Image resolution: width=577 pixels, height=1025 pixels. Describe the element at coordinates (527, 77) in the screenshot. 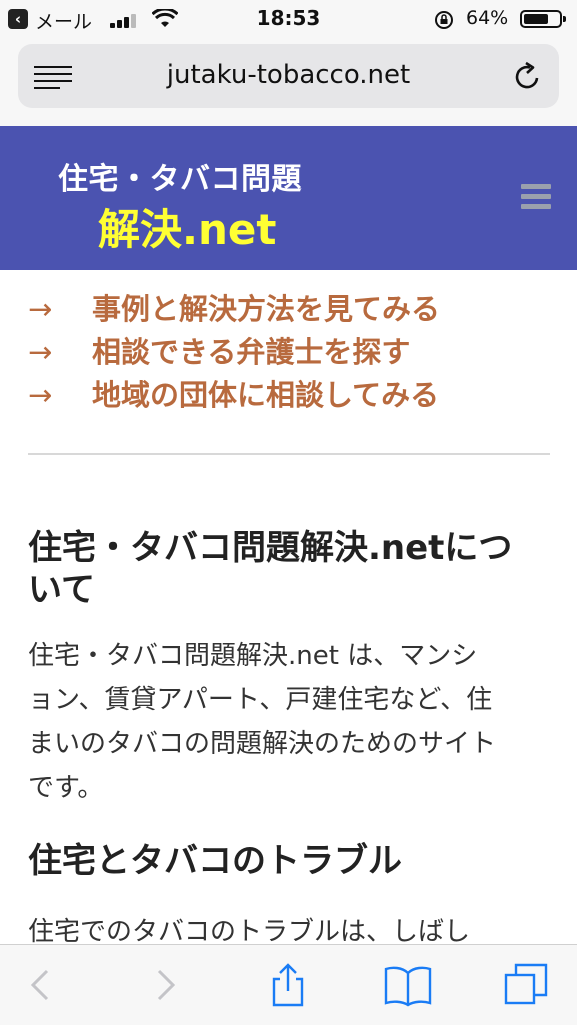

I see `reload-icon` at that location.